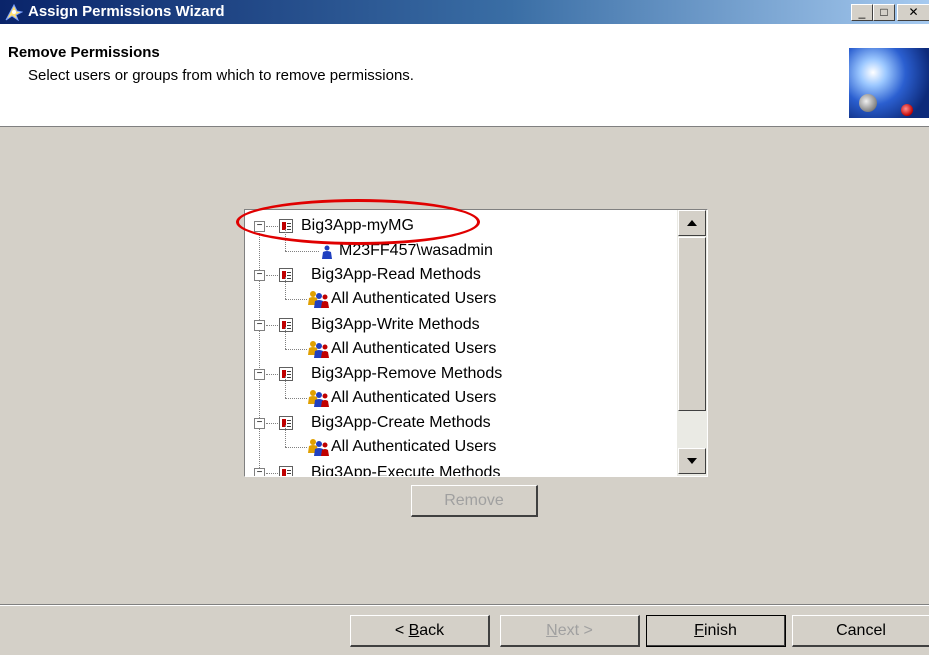 The height and width of the screenshot is (655, 929). Describe the element at coordinates (692, 324) in the screenshot. I see `scroll-thumb` at that location.